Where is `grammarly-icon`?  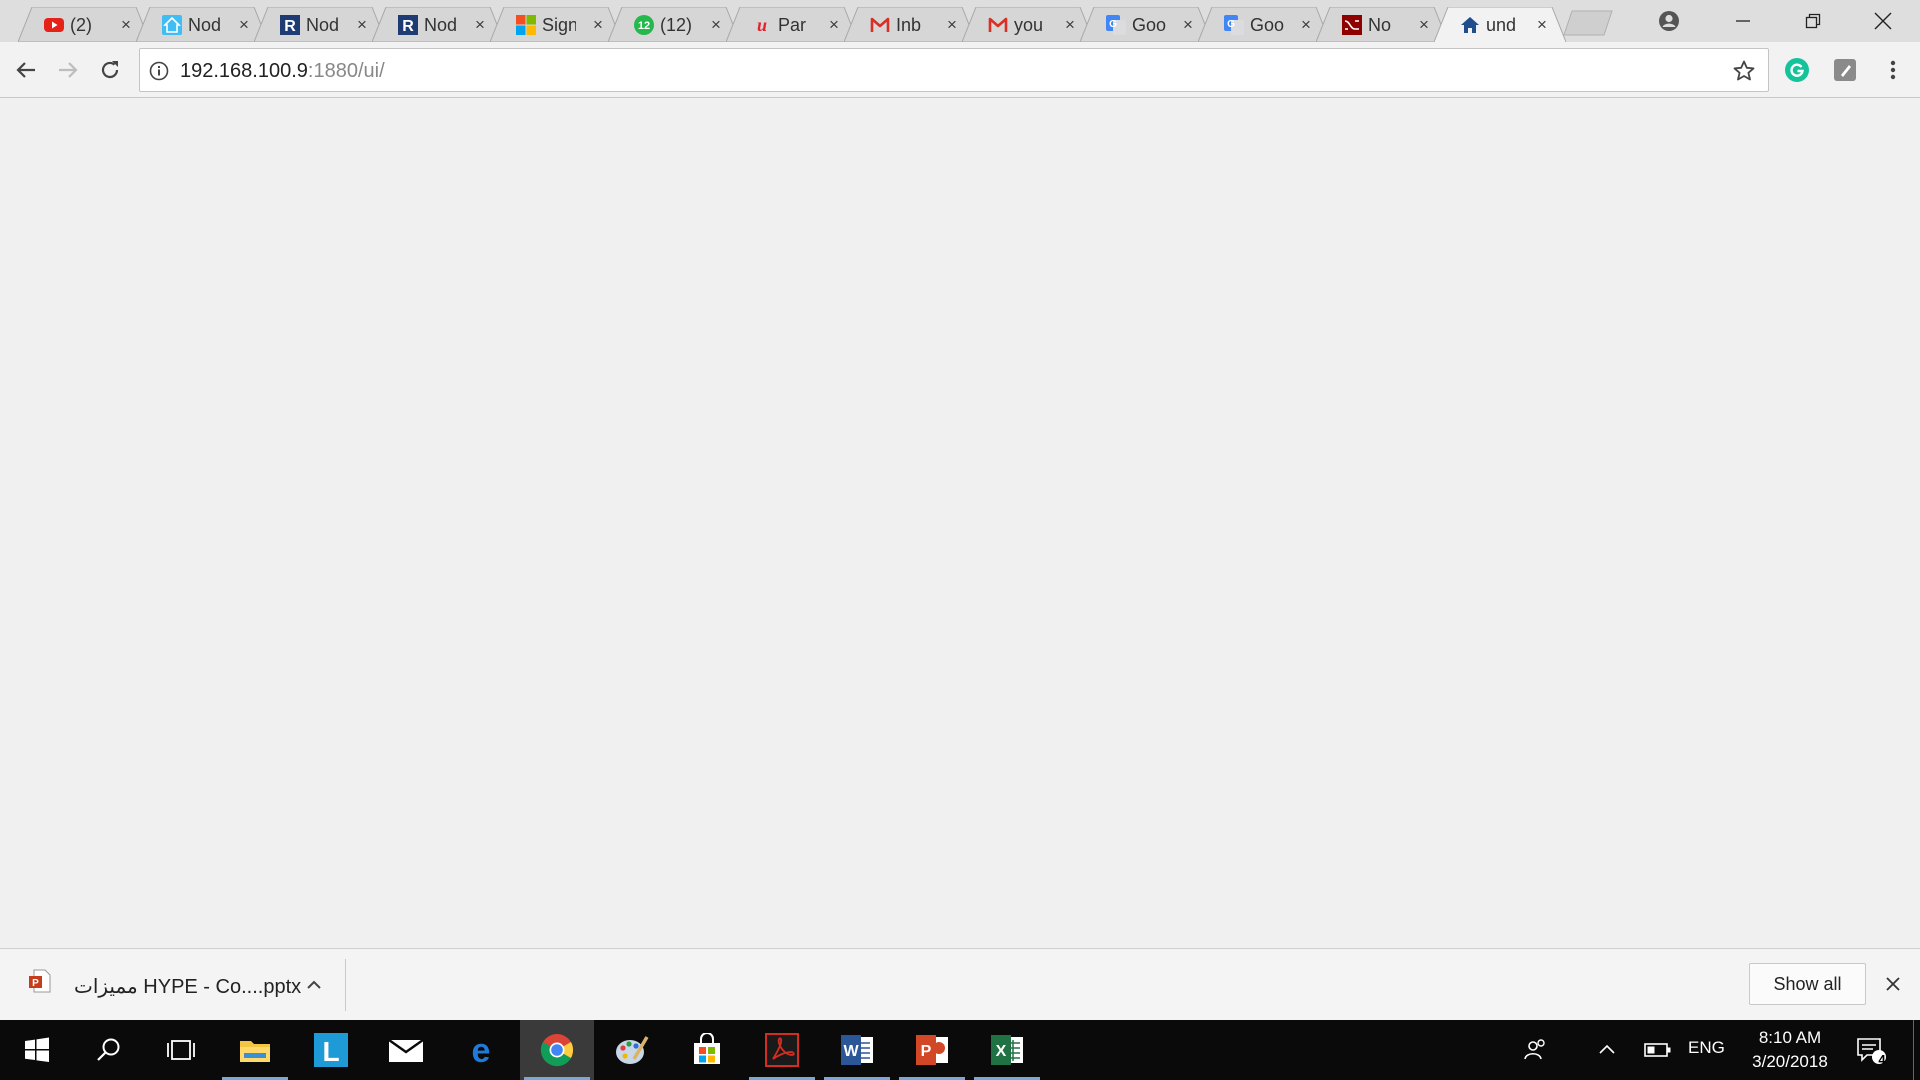 grammarly-icon is located at coordinates (1797, 70).